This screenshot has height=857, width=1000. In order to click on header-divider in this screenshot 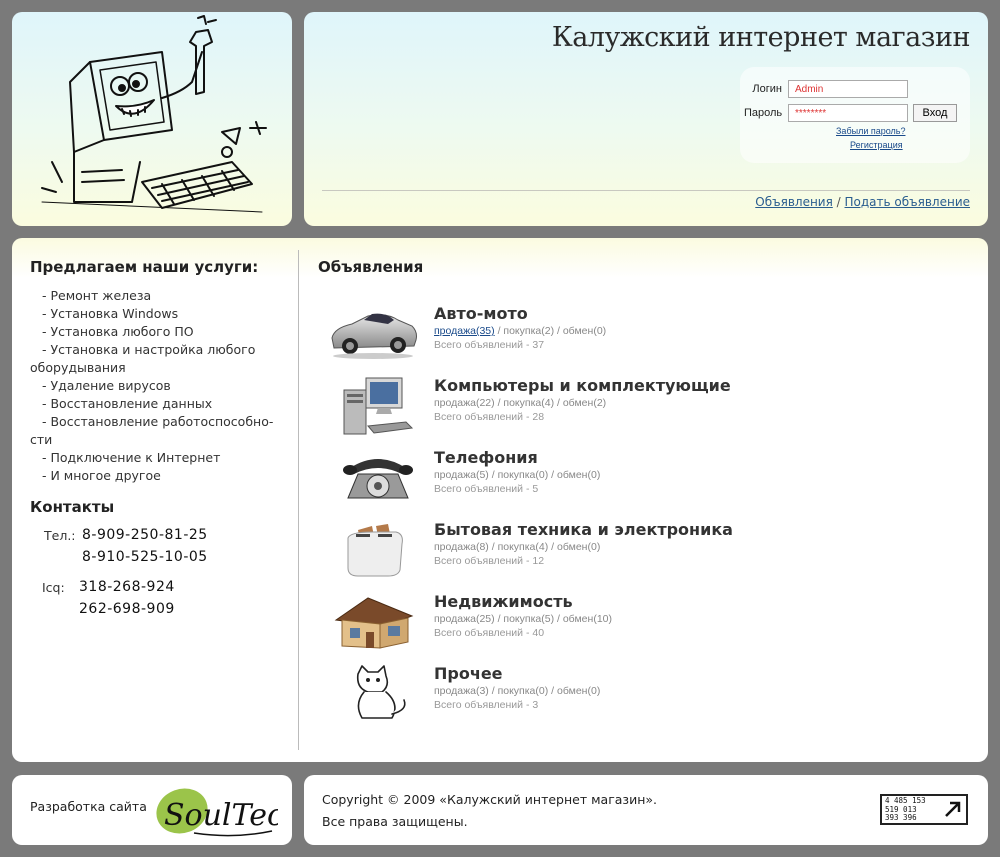, I will do `click(646, 190)`.